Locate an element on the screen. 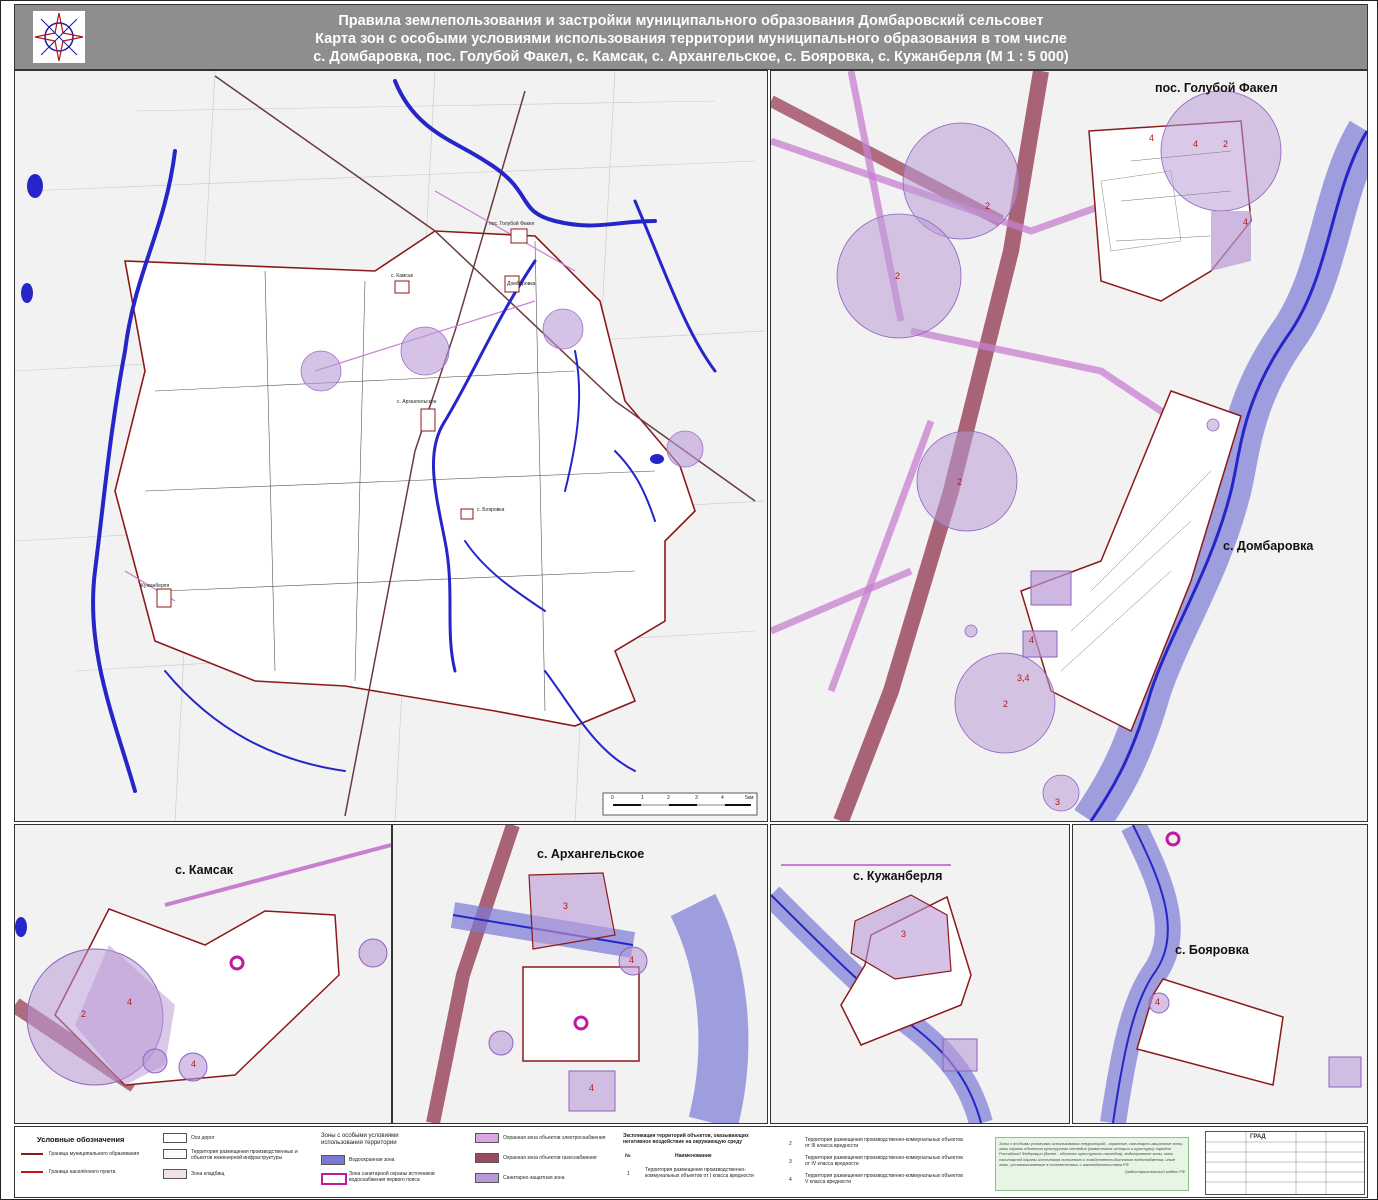 This screenshot has height=1200, width=1378. legend-item-roads: Оси дорог is located at coordinates (203, 1138).